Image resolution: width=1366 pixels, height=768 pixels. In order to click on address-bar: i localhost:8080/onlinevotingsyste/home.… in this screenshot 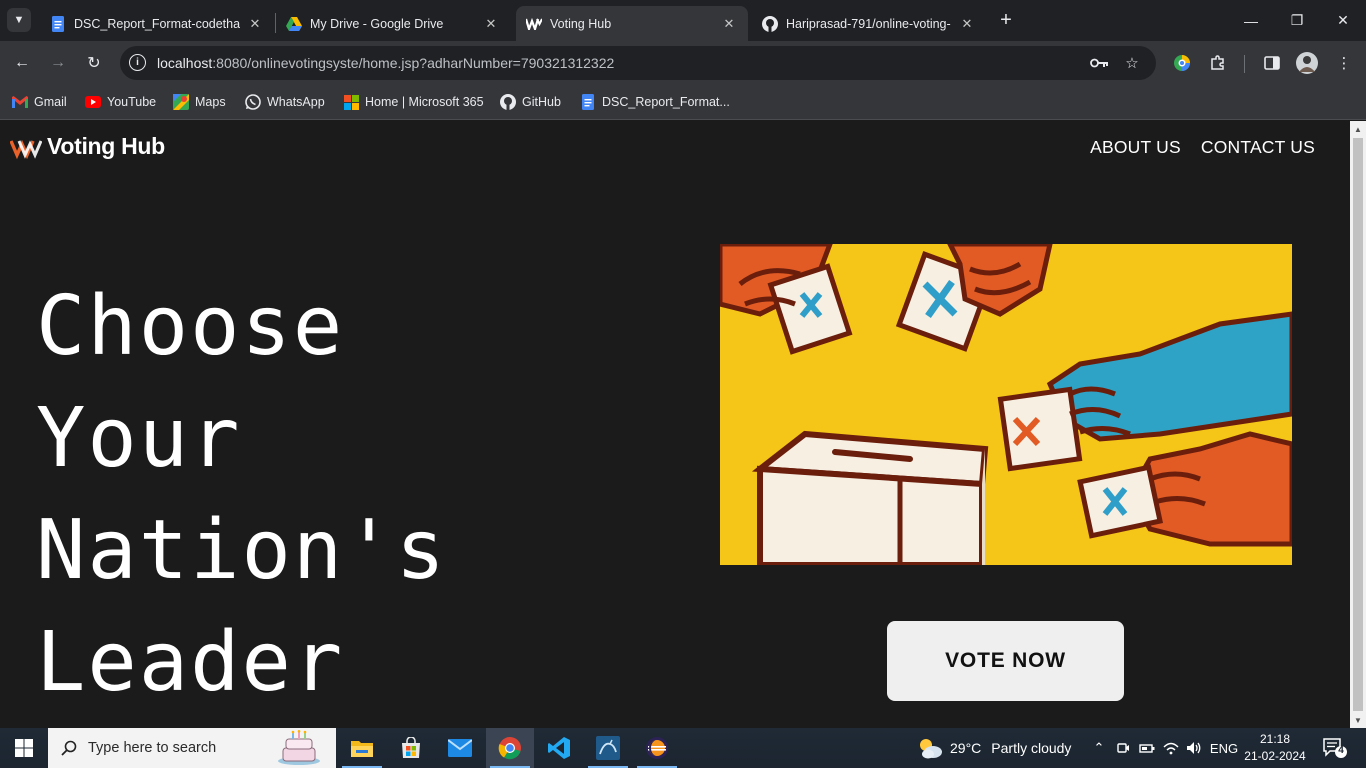, I will do `click(638, 63)`.